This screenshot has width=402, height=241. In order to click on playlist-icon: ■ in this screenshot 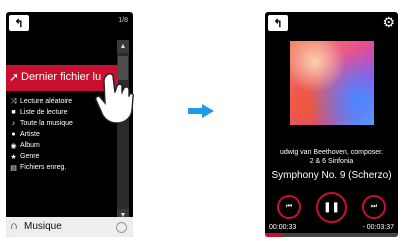, I will do `click(13, 112)`.